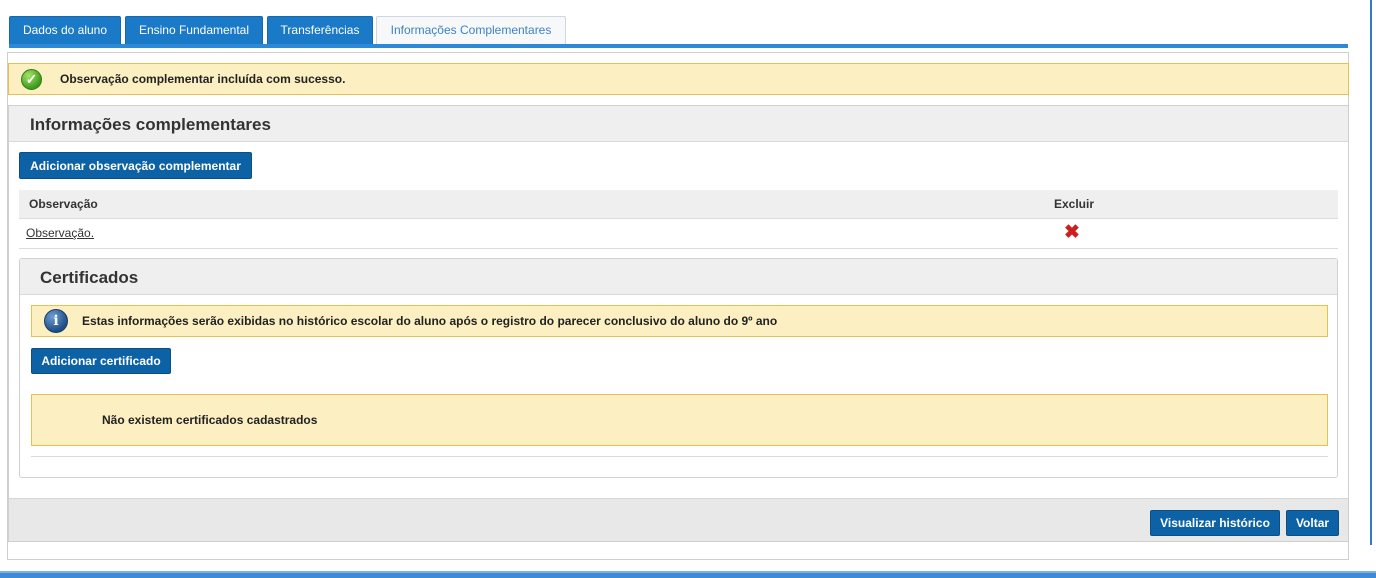 The width and height of the screenshot is (1376, 578). Describe the element at coordinates (1072, 233) in the screenshot. I see `delete-icon: ✖` at that location.